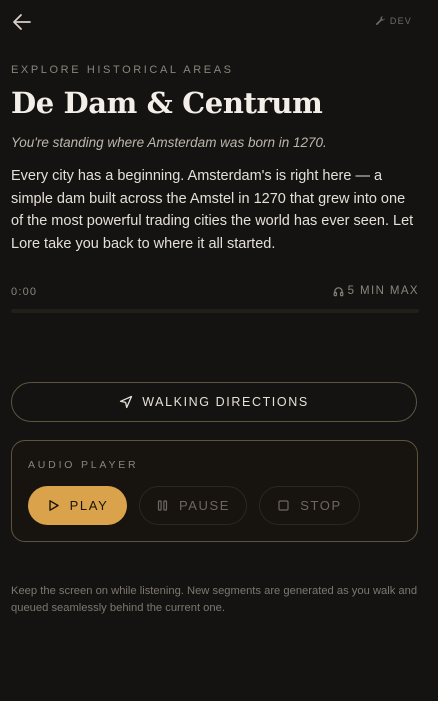 This screenshot has width=438, height=701. I want to click on arrow-left-icon, so click(22, 22).